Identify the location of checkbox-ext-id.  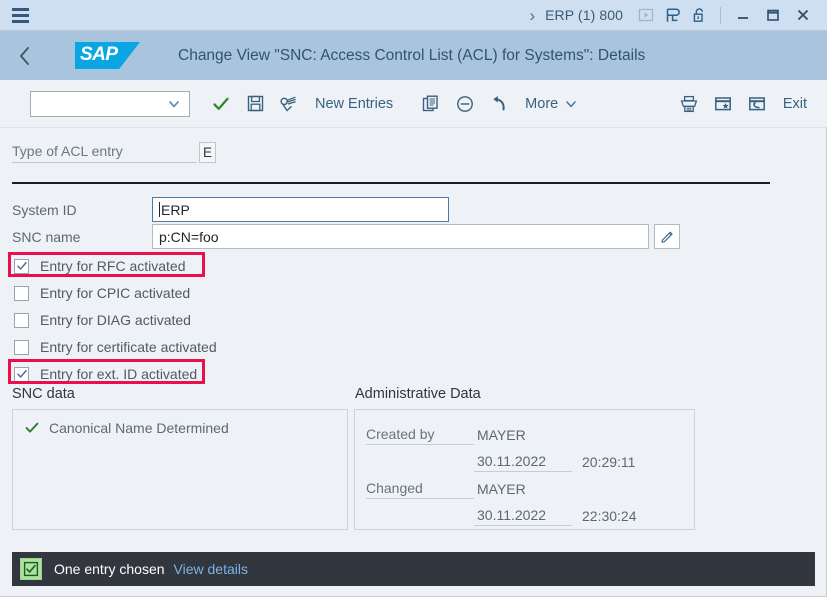
(21, 374).